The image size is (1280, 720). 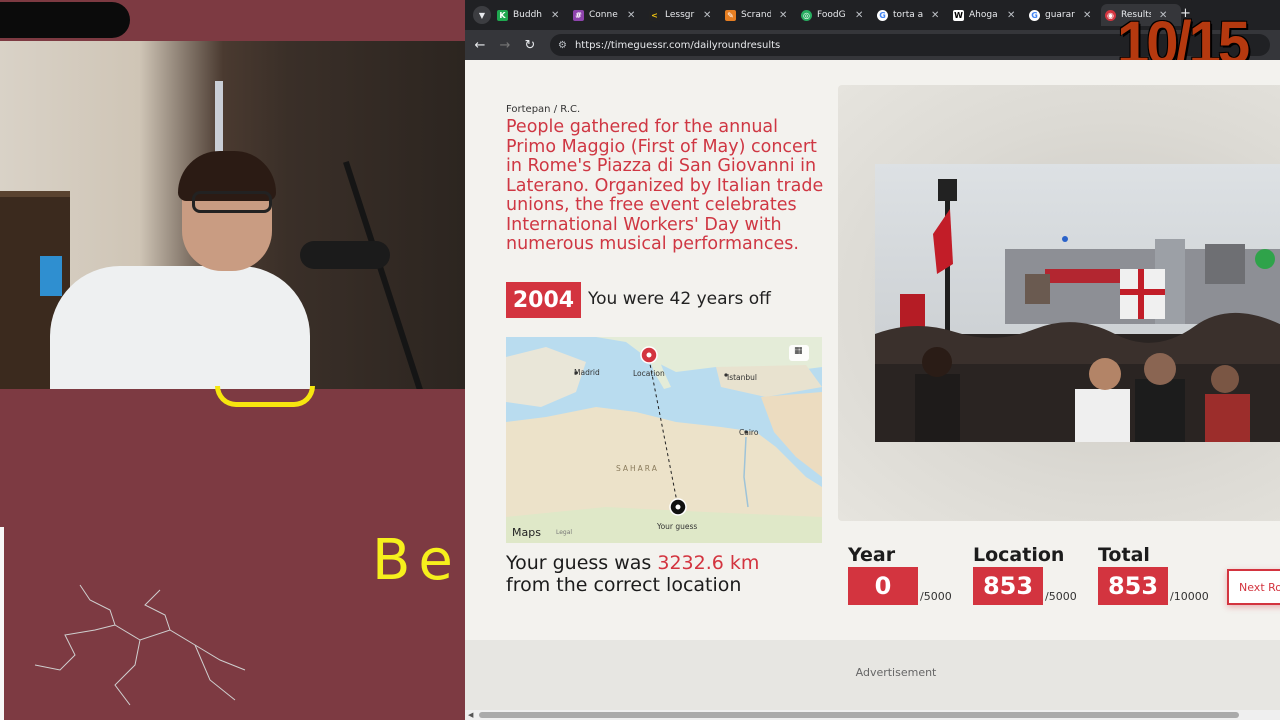 What do you see at coordinates (232, 202) in the screenshot?
I see `streamer-glasses` at bounding box center [232, 202].